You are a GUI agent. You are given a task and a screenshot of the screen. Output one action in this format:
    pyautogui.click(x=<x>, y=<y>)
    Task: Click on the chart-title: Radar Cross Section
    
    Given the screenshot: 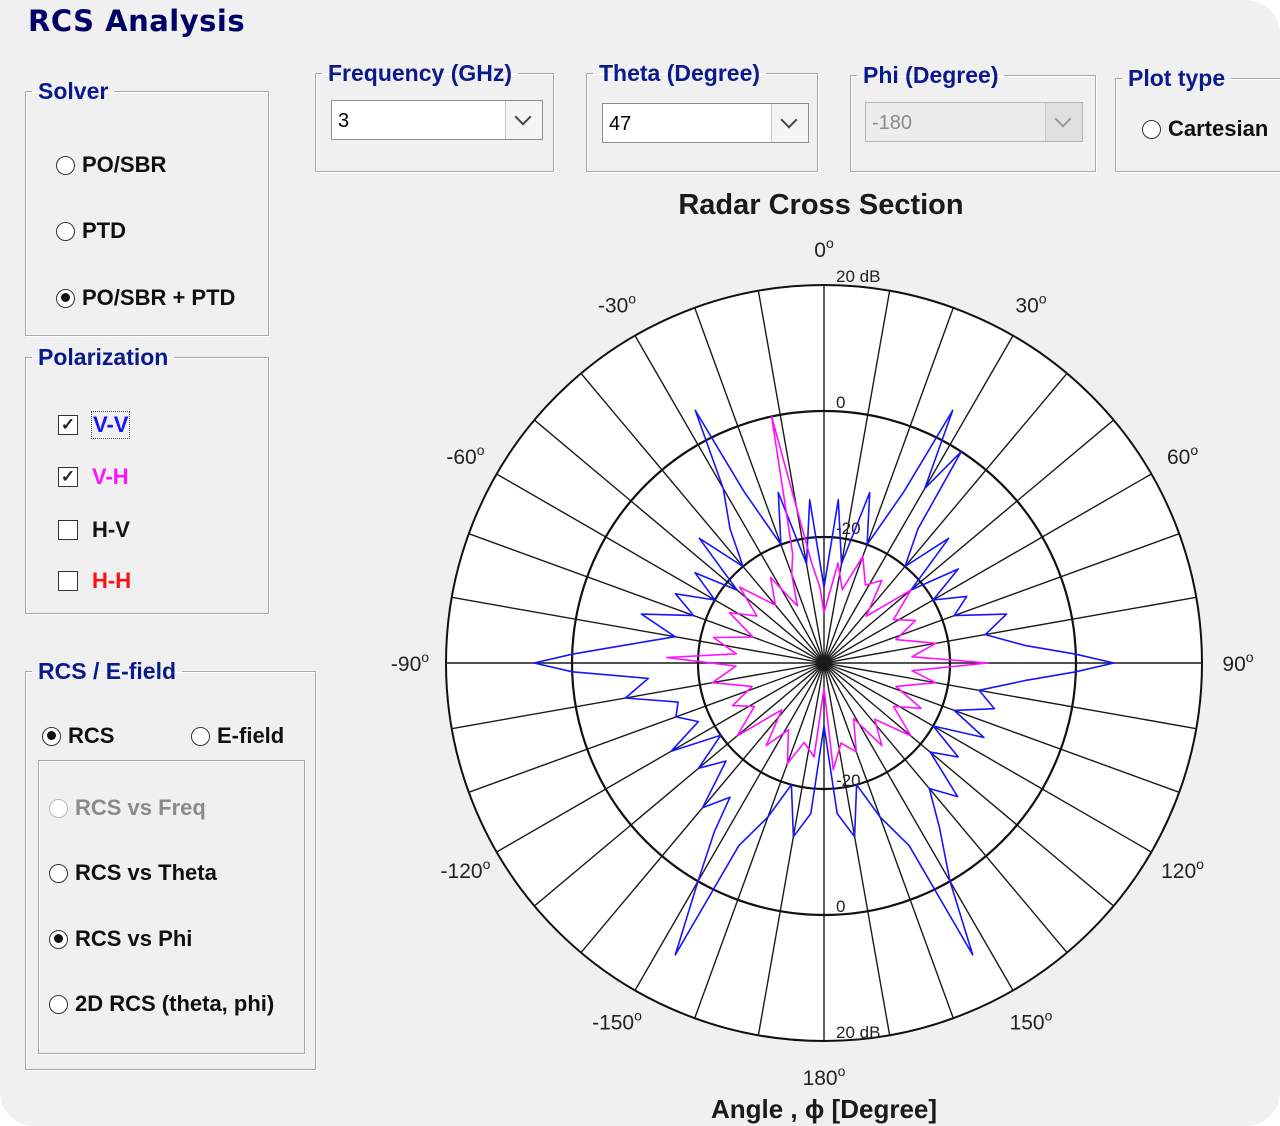 What is the action you would take?
    pyautogui.click(x=820, y=205)
    